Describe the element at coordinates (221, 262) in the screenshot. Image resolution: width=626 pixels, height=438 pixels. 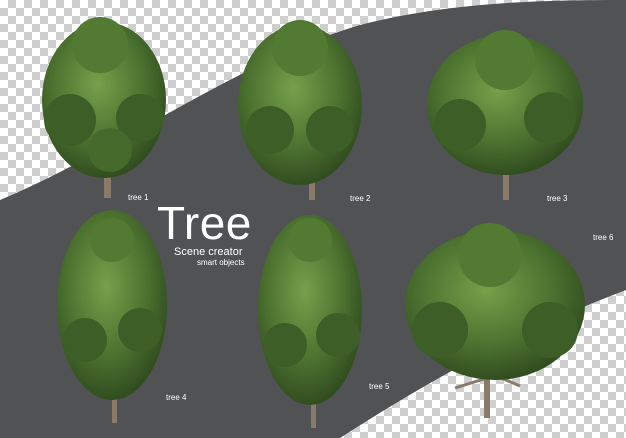
I see `tagline: smart objects` at that location.